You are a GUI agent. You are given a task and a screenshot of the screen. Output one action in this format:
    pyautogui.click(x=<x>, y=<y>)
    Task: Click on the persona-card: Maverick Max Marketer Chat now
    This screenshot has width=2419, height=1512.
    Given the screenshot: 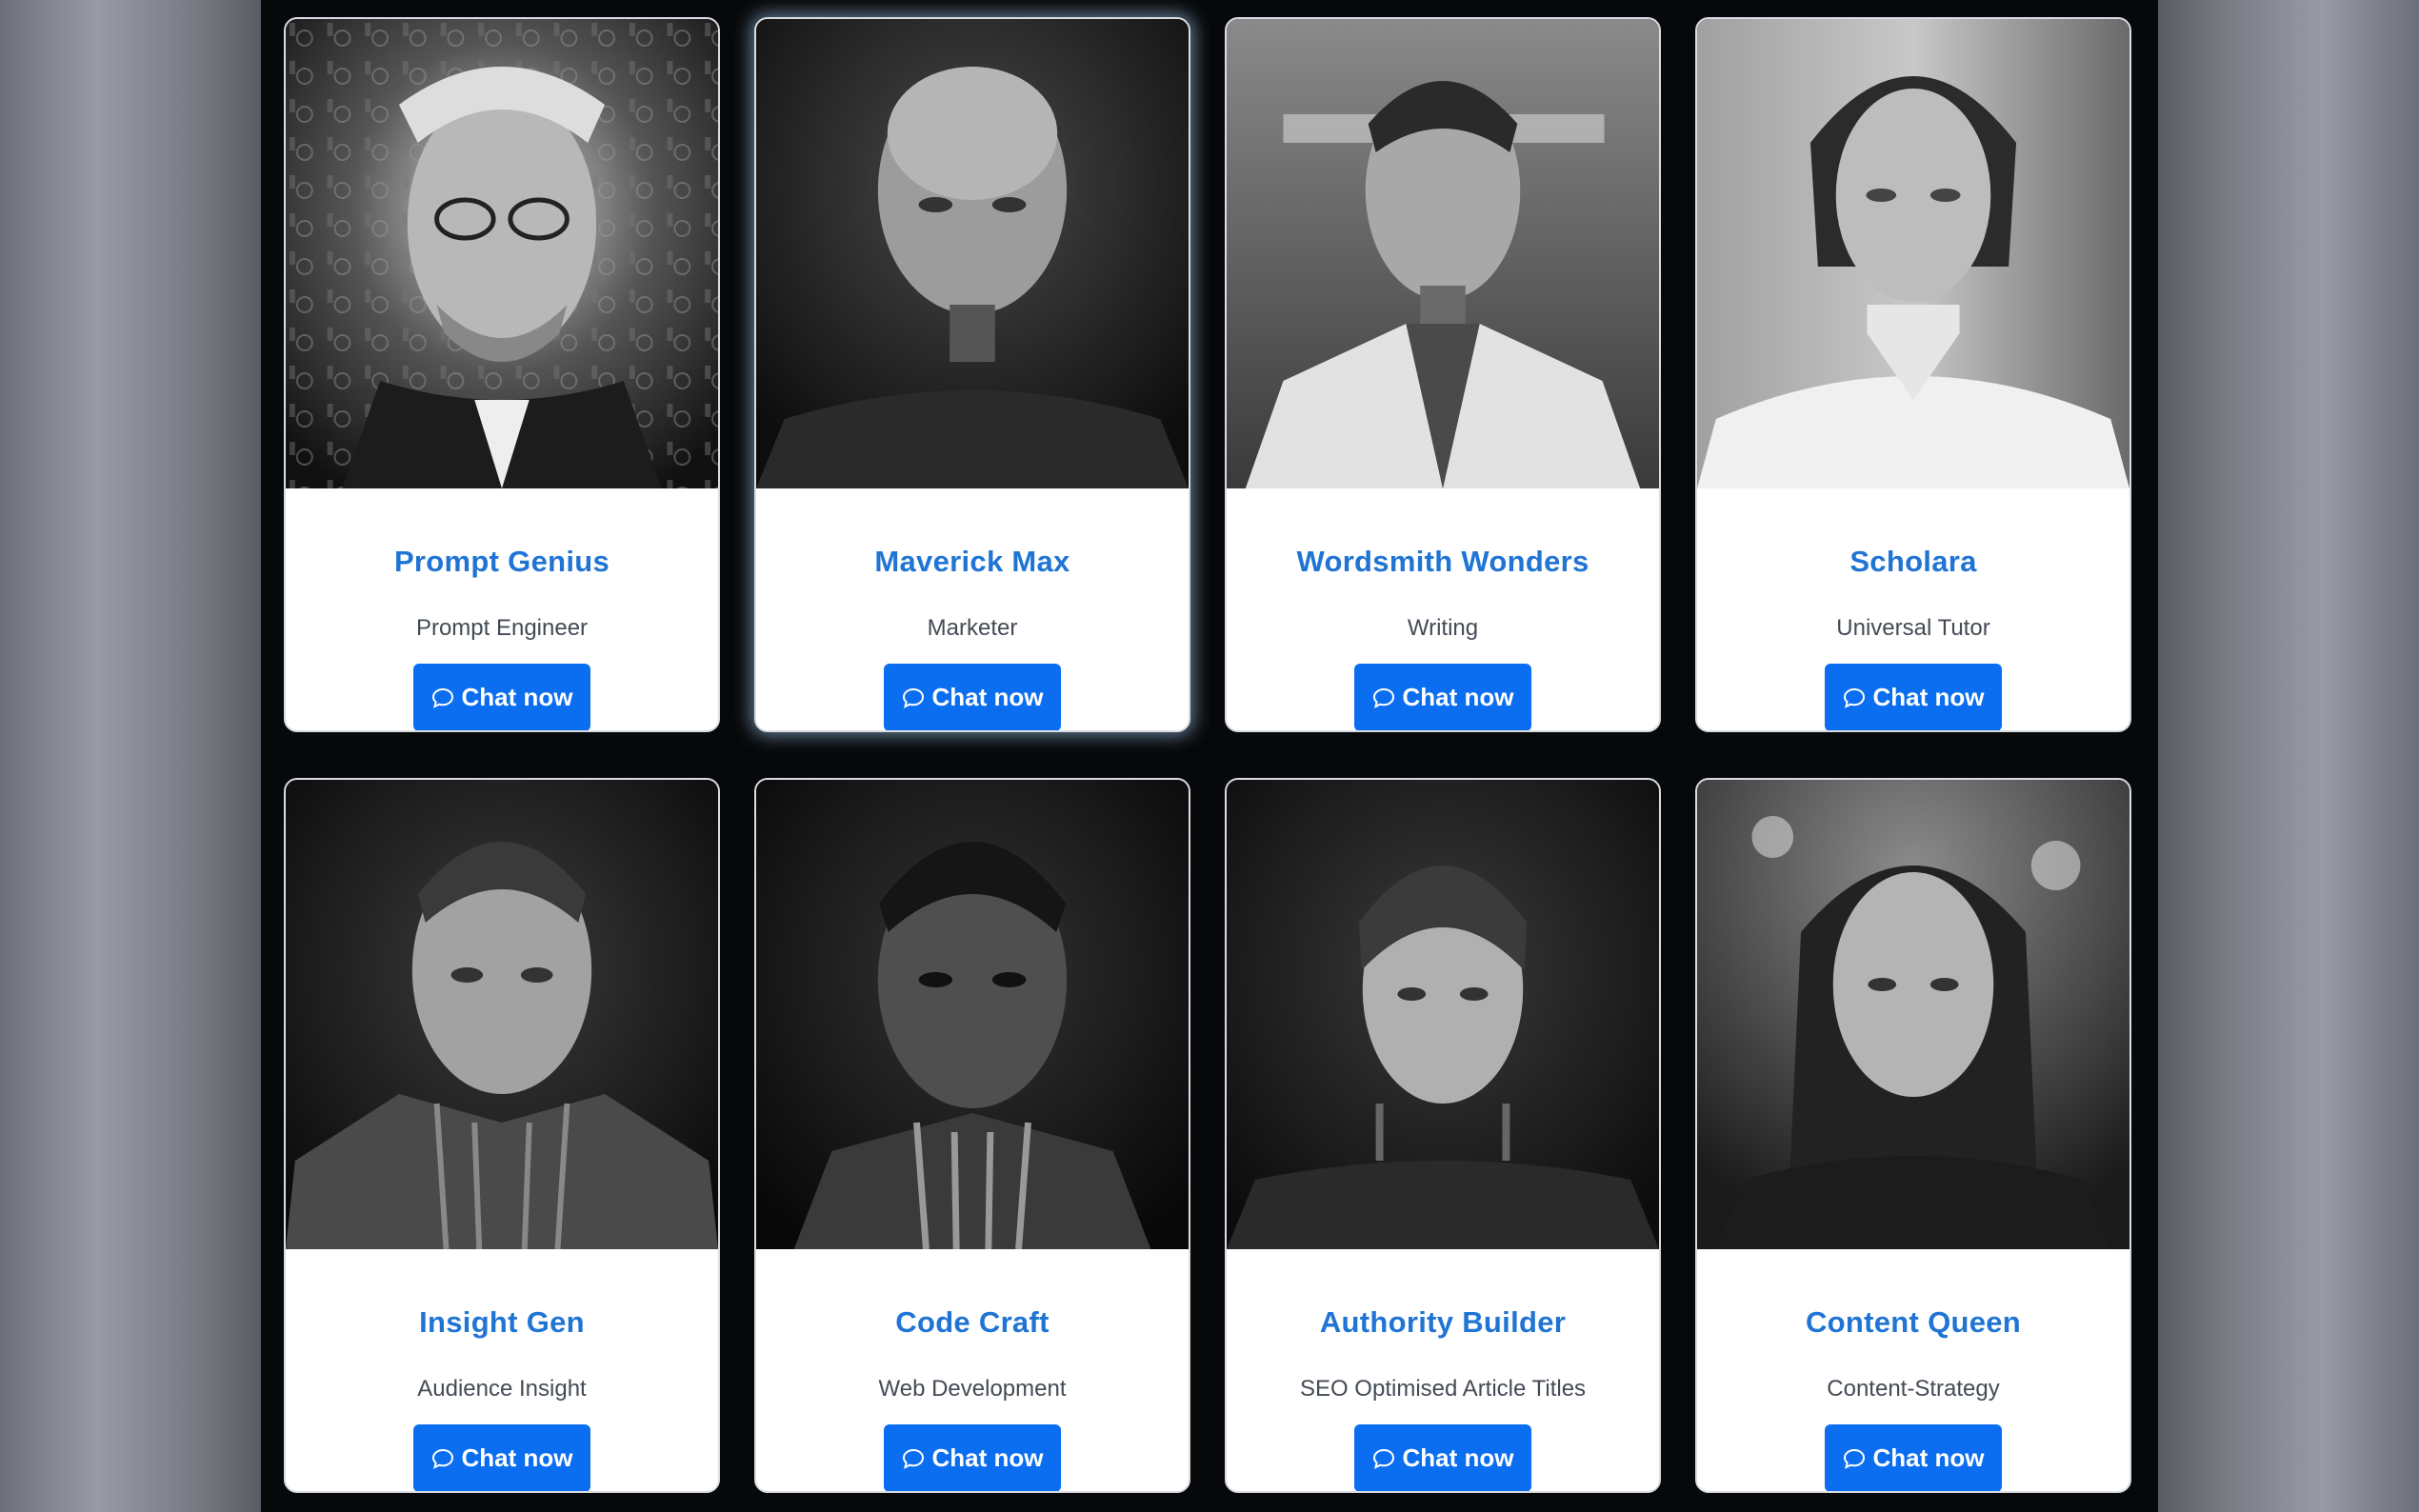 What is the action you would take?
    pyautogui.click(x=972, y=374)
    